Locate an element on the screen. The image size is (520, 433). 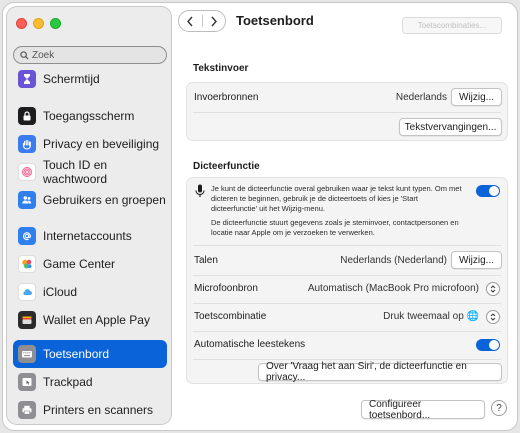
chevron-left-icon is located at coordinates (190, 21).